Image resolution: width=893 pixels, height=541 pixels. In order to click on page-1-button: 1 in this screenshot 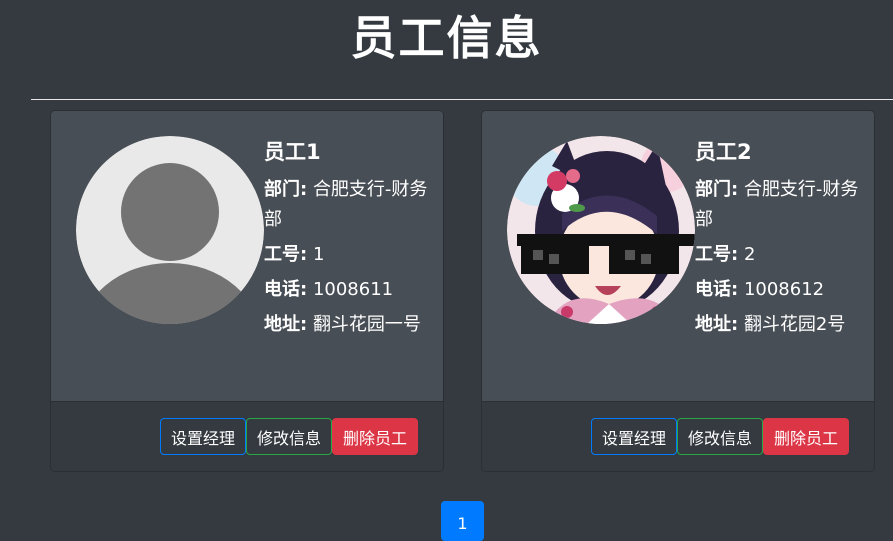, I will do `click(462, 521)`.